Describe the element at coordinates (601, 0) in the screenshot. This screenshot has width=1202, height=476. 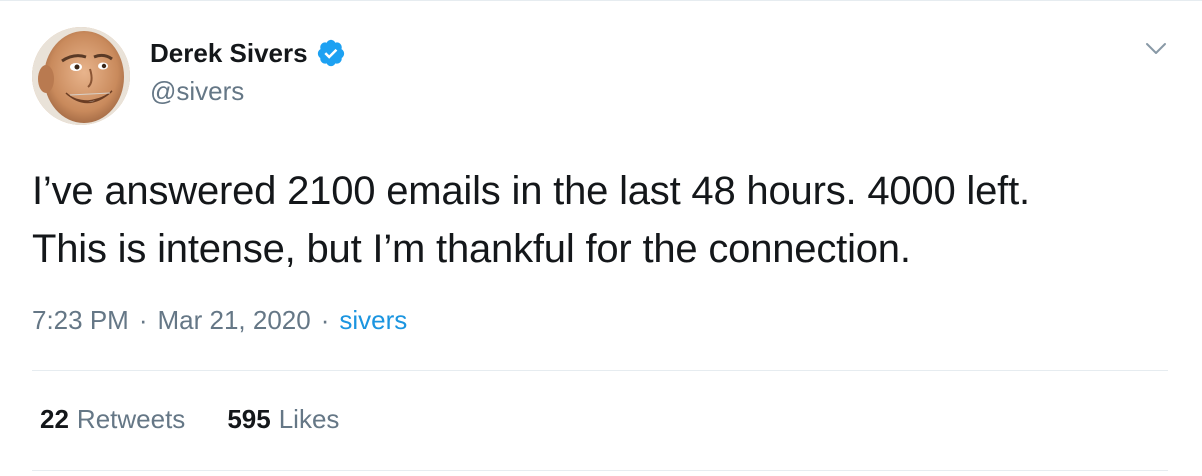
I see `top-border` at that location.